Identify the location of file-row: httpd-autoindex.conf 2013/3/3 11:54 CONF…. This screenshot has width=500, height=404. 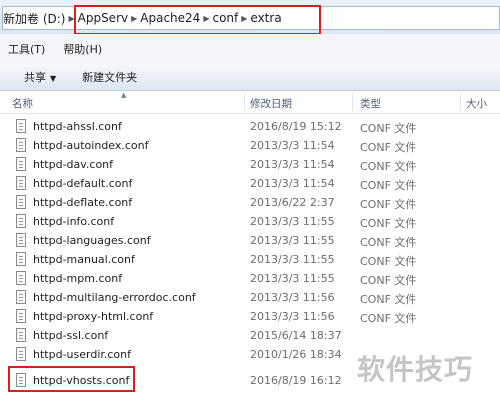
(250, 145).